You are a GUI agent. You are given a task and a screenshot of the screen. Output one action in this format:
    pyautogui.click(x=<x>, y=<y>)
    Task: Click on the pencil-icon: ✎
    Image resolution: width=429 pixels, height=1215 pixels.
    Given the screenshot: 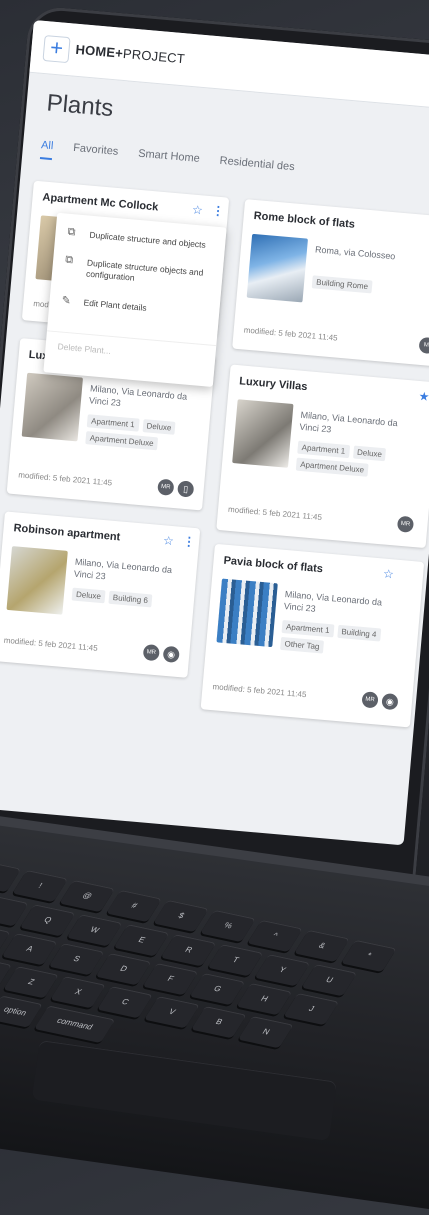 What is the action you would take?
    pyautogui.click(x=66, y=301)
    